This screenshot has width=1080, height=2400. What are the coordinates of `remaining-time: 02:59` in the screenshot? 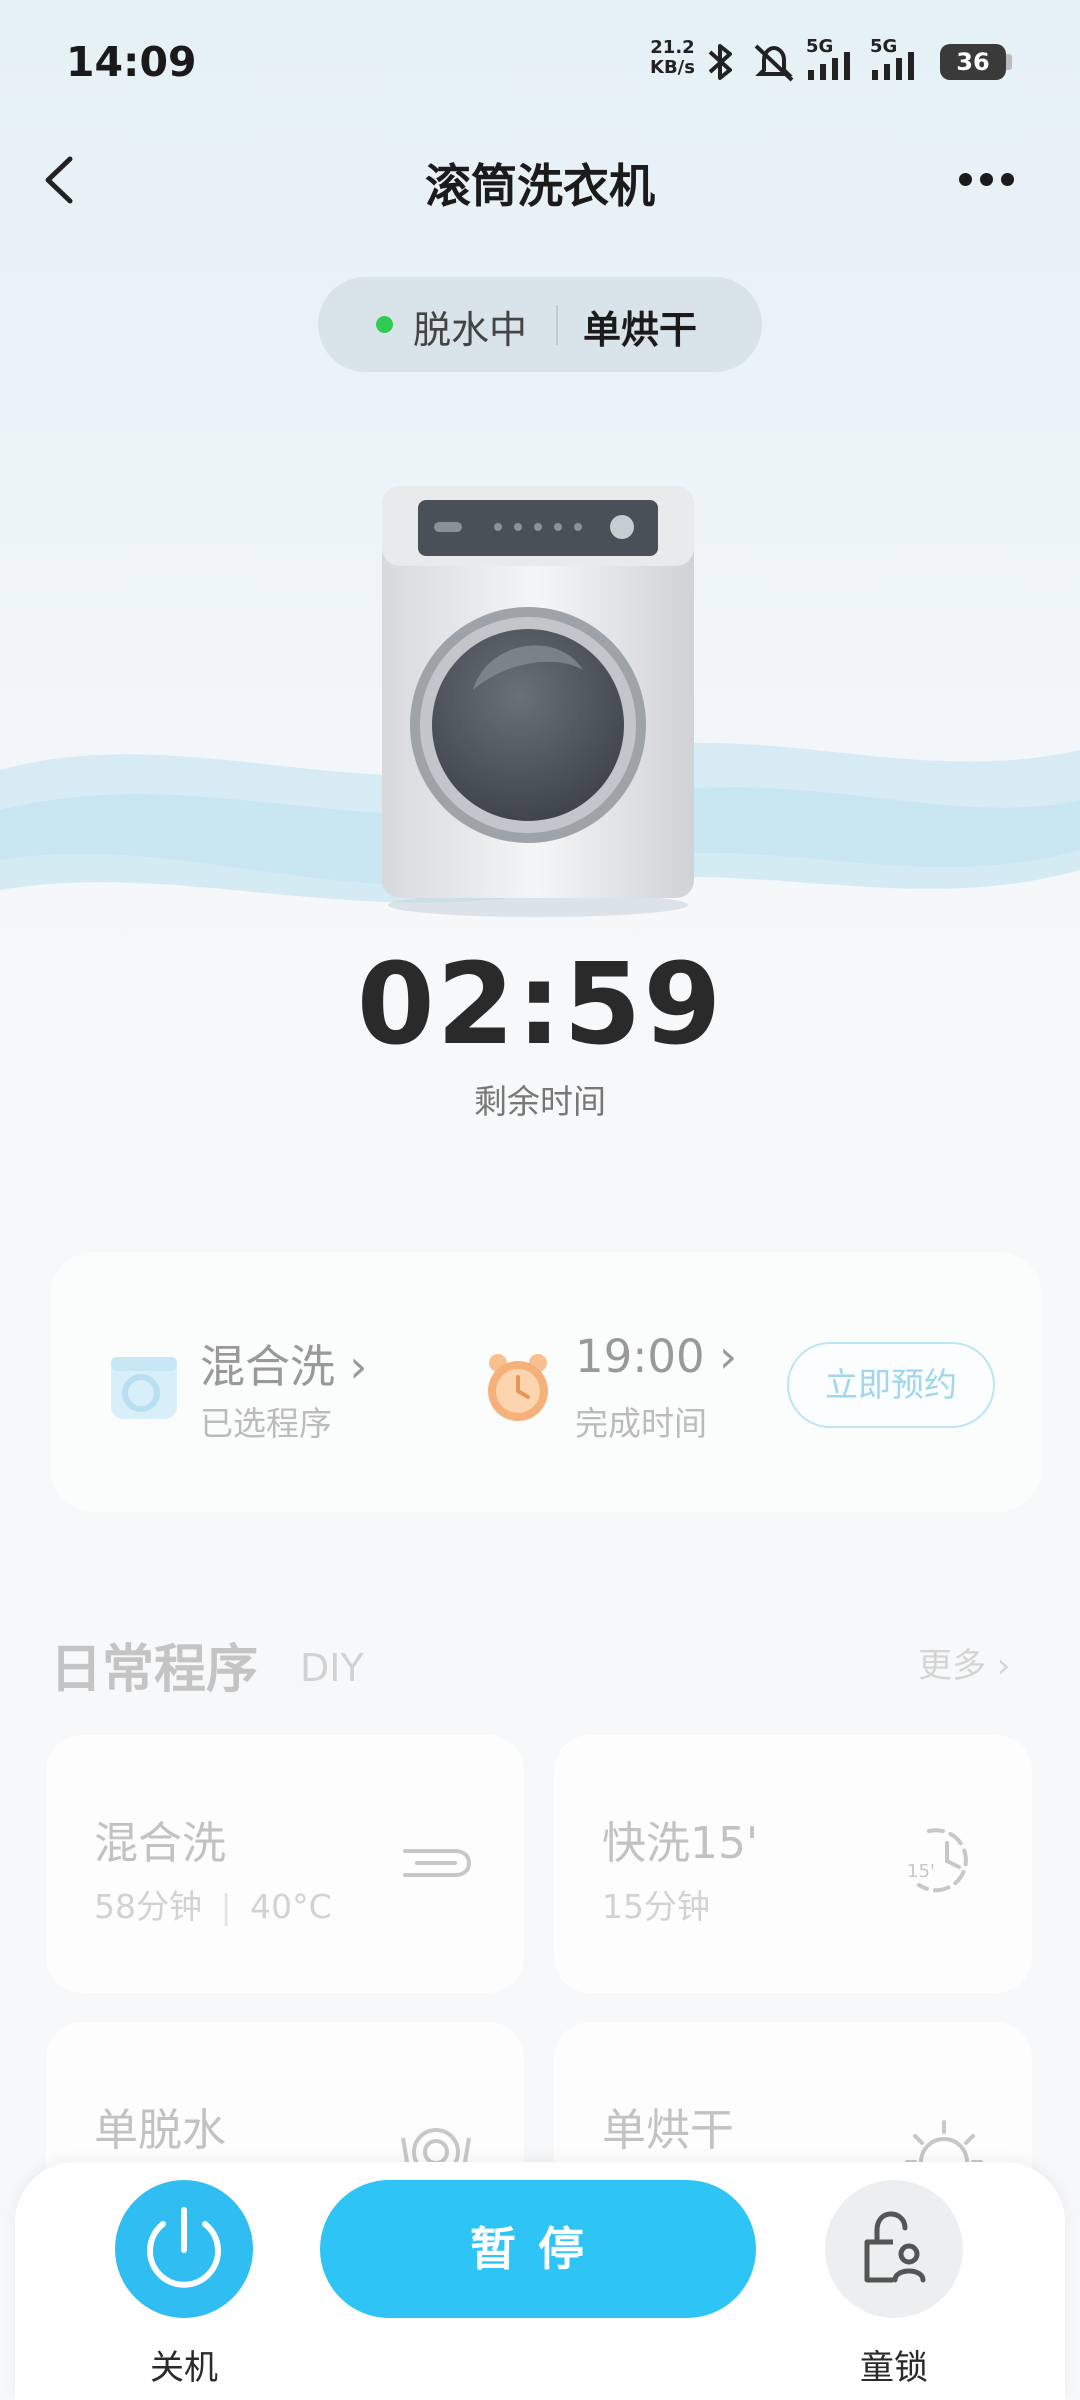 It's located at (540, 1005).